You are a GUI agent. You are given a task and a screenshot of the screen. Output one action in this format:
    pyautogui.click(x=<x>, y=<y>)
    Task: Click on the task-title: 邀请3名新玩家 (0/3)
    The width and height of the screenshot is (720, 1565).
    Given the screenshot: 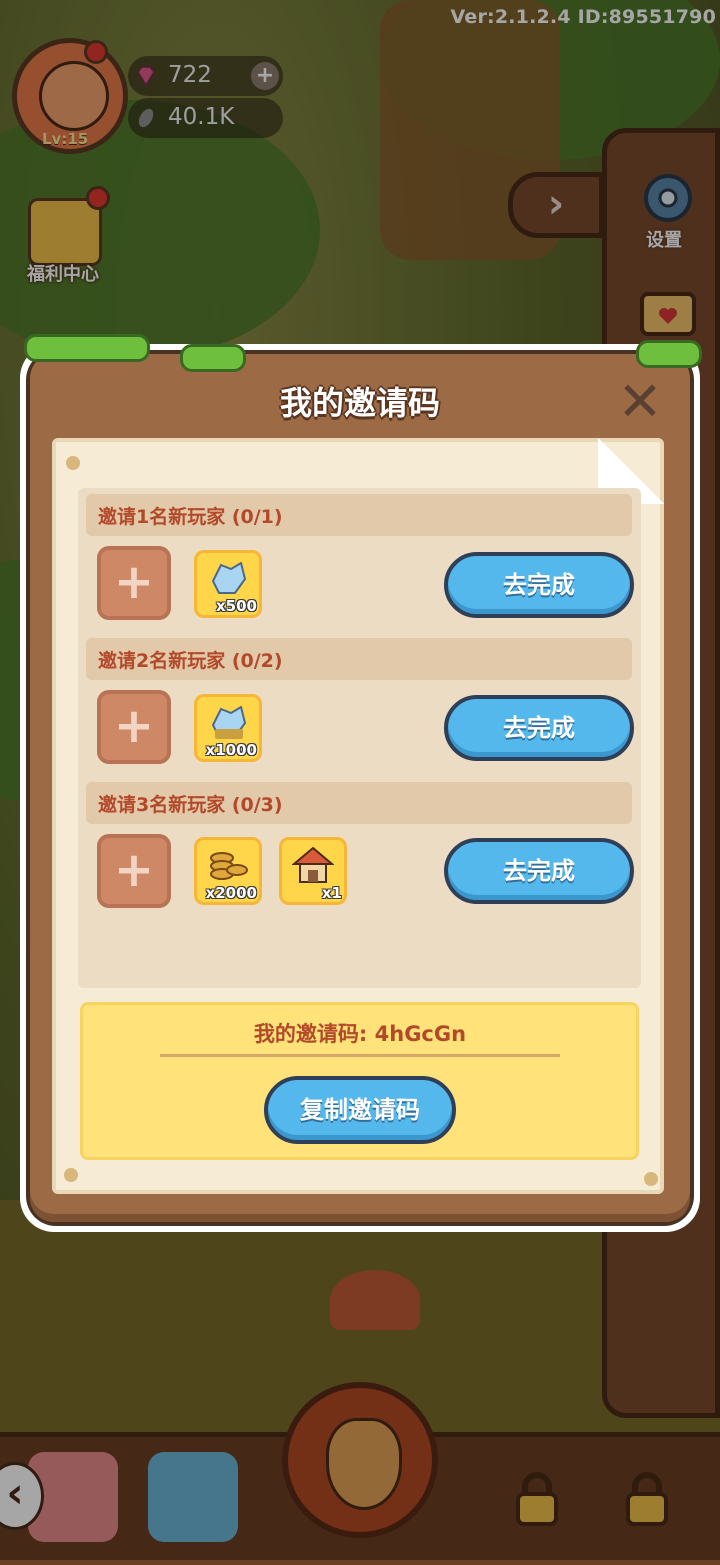 What is the action you would take?
    pyautogui.click(x=190, y=805)
    